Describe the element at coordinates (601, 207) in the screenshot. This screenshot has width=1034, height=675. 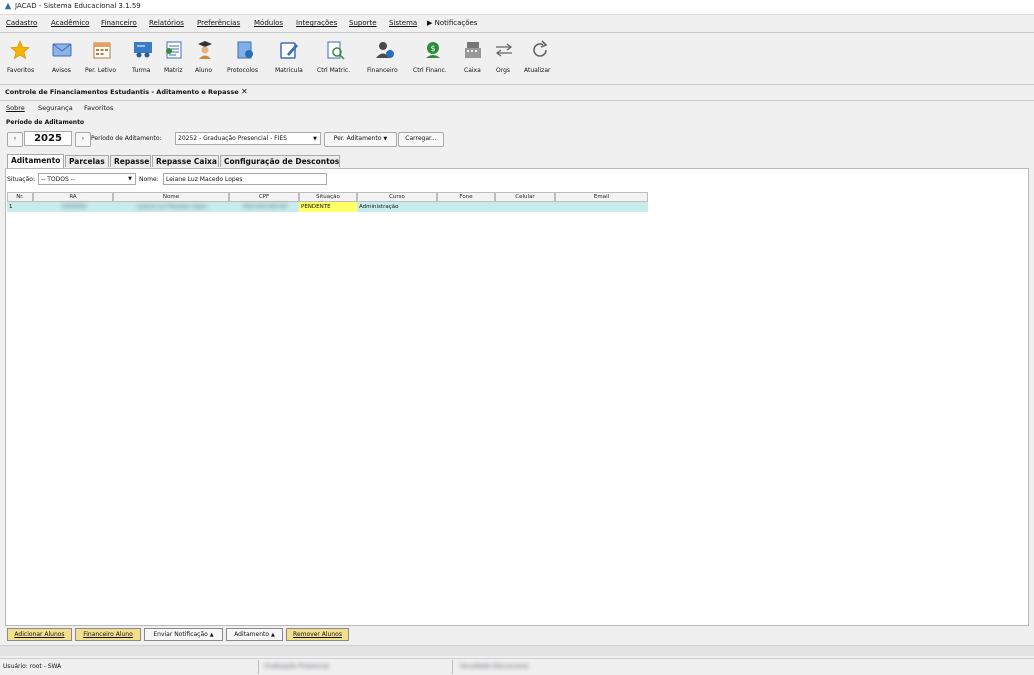
I see `cell-email` at that location.